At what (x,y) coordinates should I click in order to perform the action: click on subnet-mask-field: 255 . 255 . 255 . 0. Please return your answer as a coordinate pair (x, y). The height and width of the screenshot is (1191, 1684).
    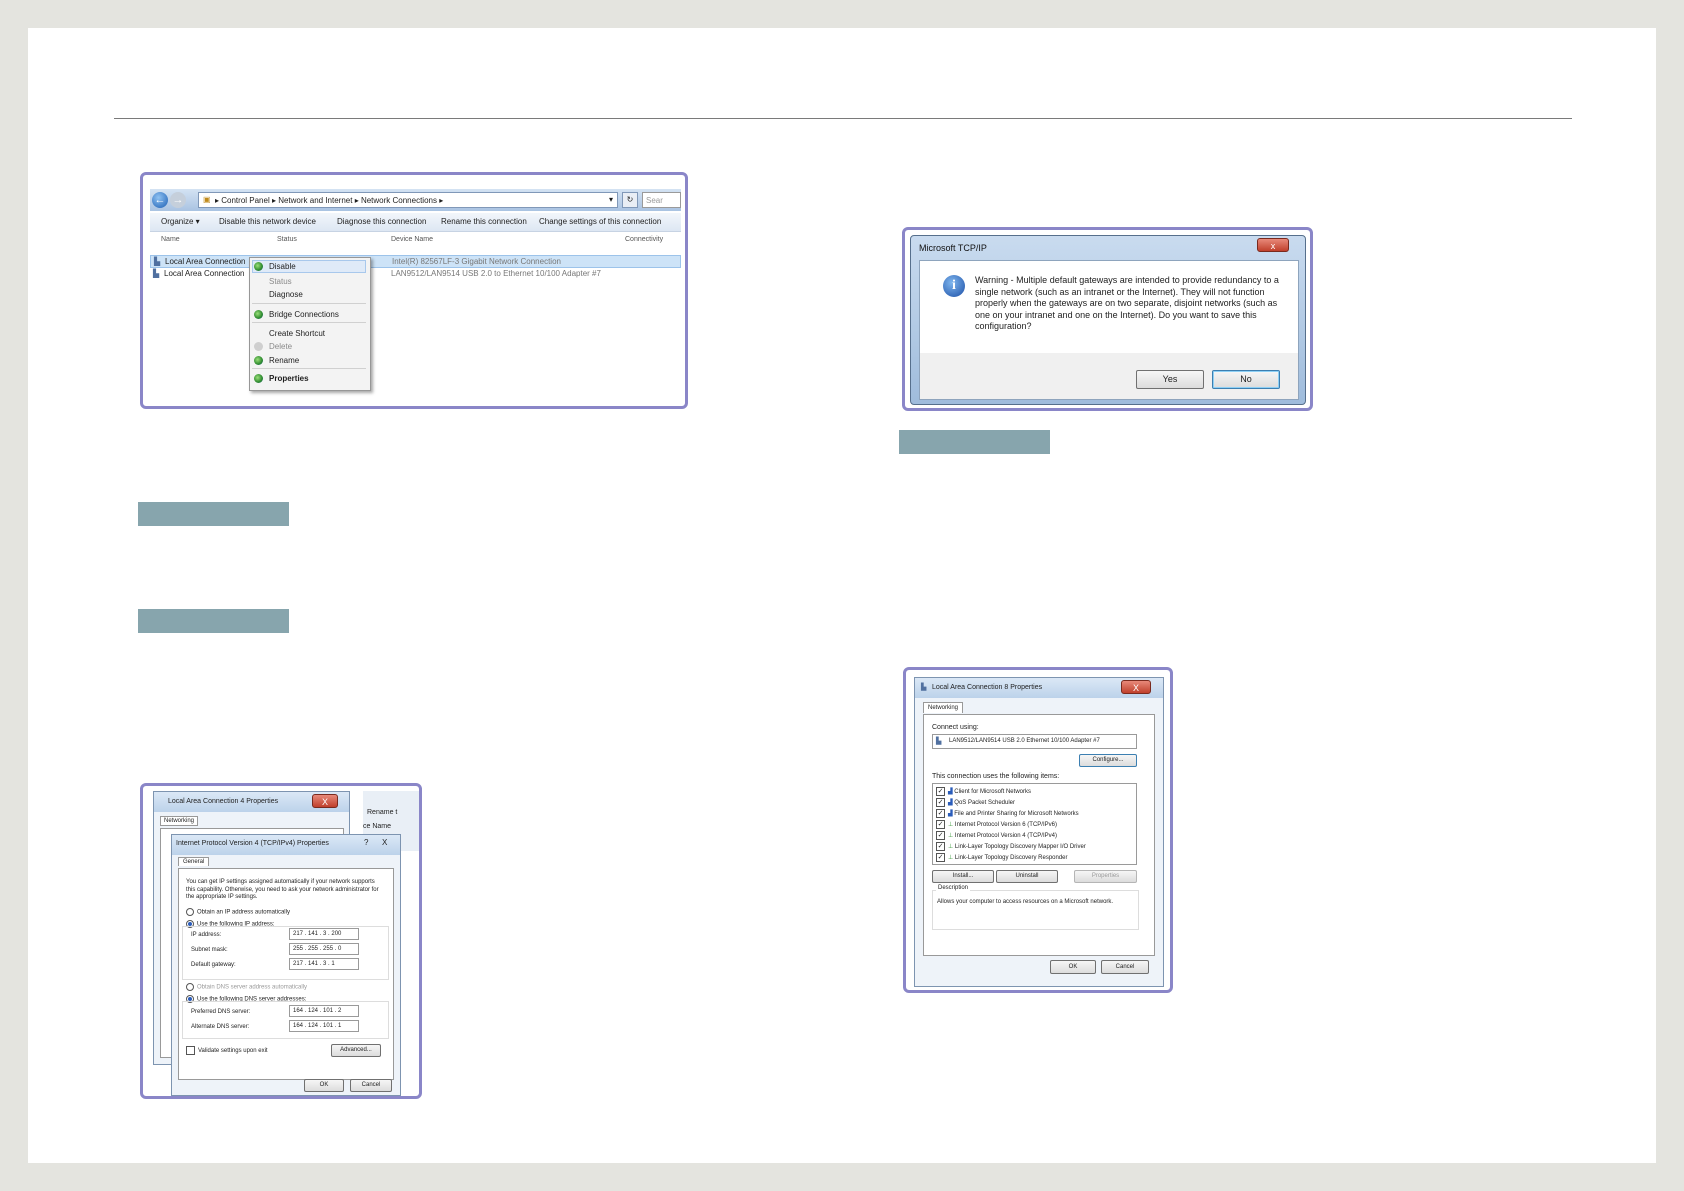
    Looking at the image, I should click on (324, 949).